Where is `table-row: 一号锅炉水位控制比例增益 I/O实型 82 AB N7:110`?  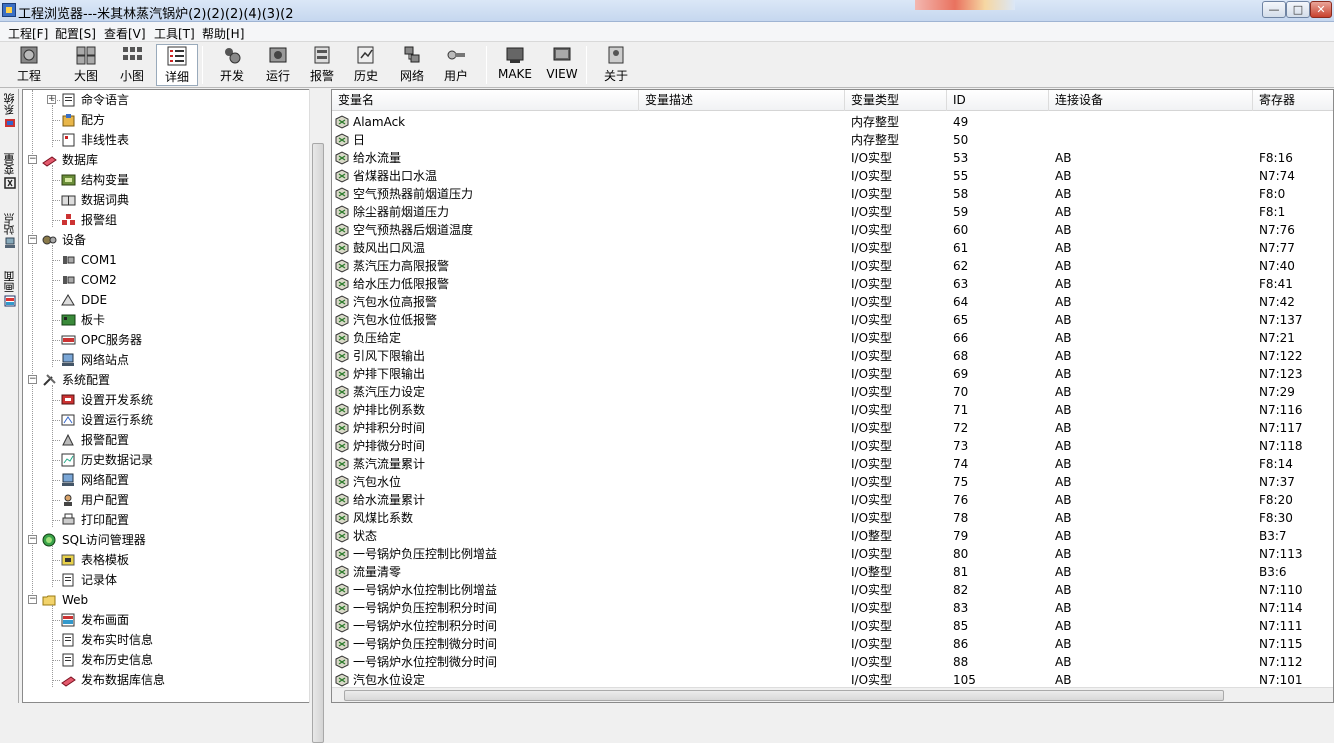
table-row: 一号锅炉水位控制比例增益 I/O实型 82 AB N7:110 is located at coordinates (832, 590).